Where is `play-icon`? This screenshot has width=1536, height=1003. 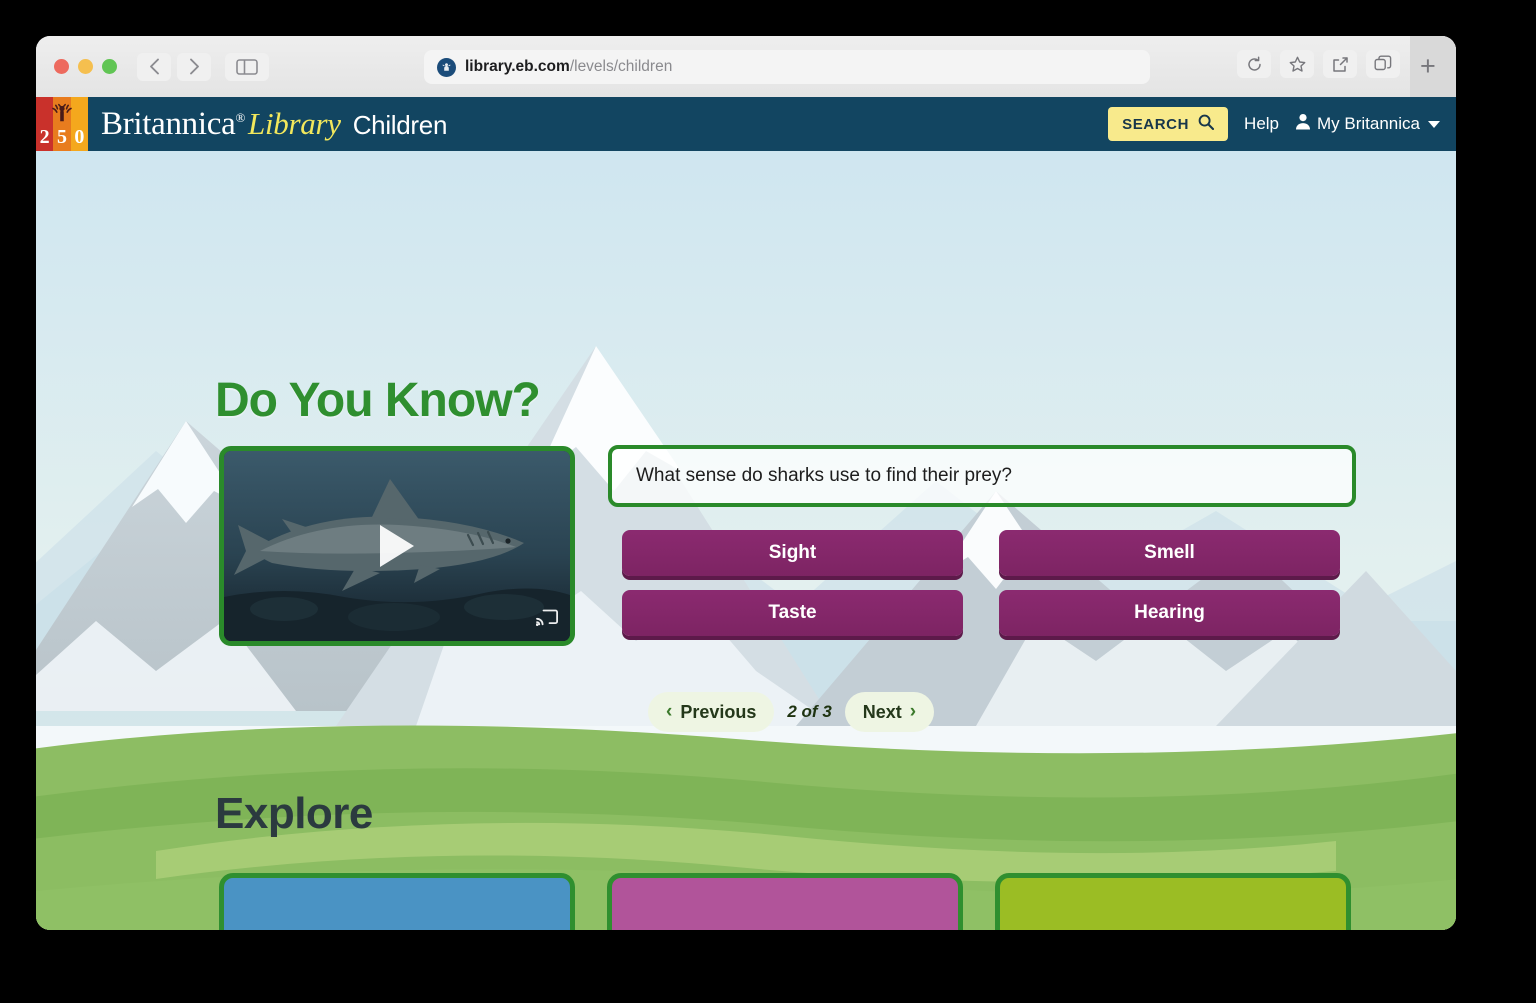
play-icon is located at coordinates (397, 546).